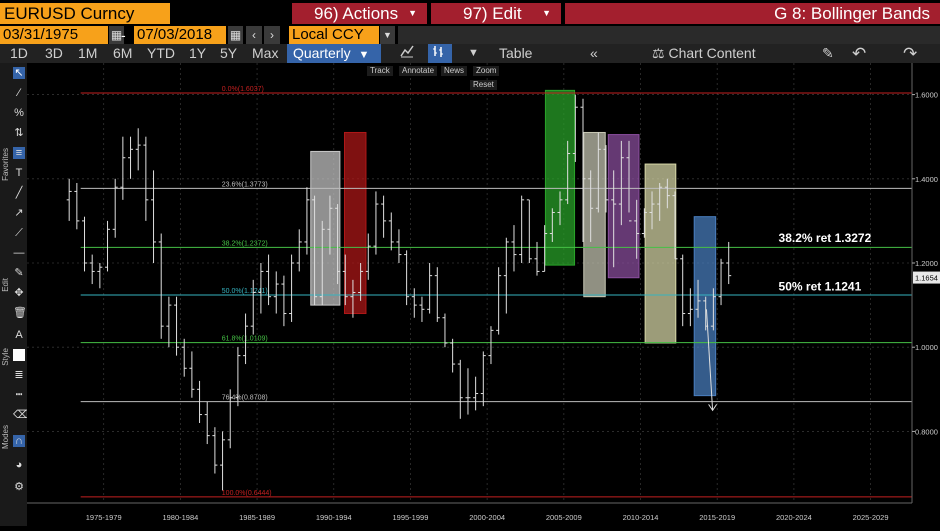 This screenshot has height=531, width=940. I want to click on y-axis-tick-label: 1.2000, so click(926, 263).